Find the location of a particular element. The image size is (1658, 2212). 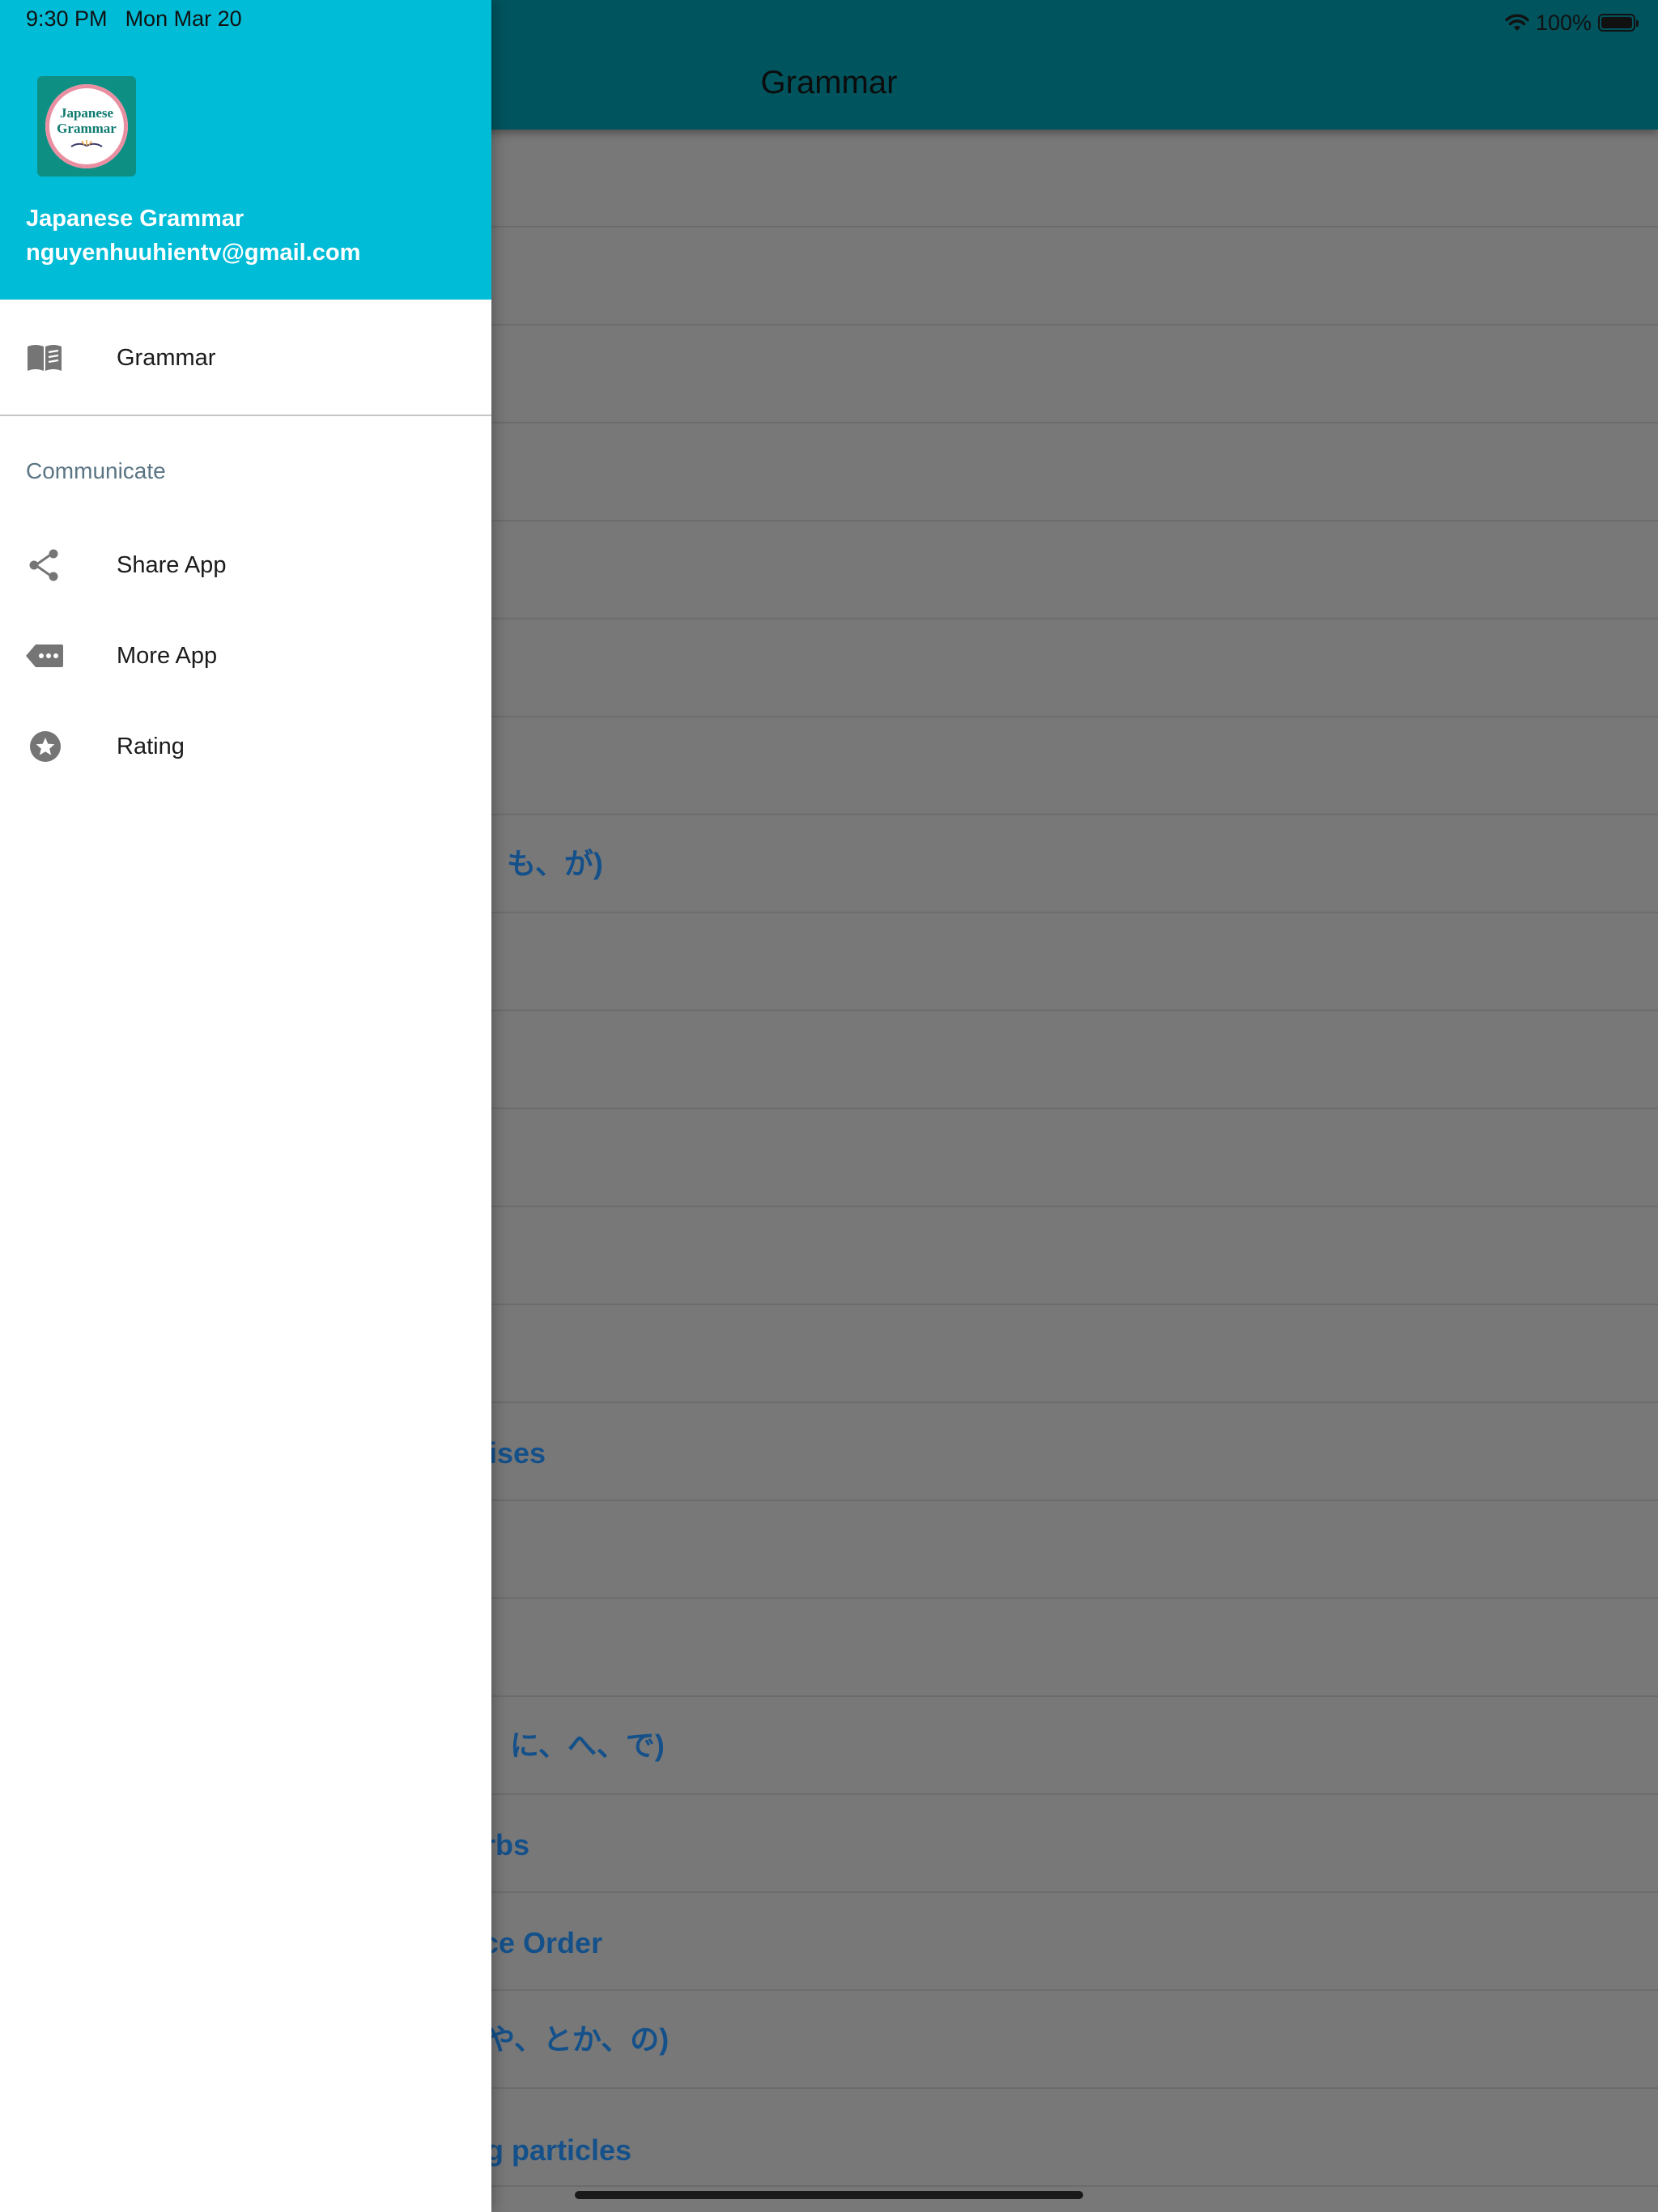

logo-text-line-2: Grammar is located at coordinates (87, 128).